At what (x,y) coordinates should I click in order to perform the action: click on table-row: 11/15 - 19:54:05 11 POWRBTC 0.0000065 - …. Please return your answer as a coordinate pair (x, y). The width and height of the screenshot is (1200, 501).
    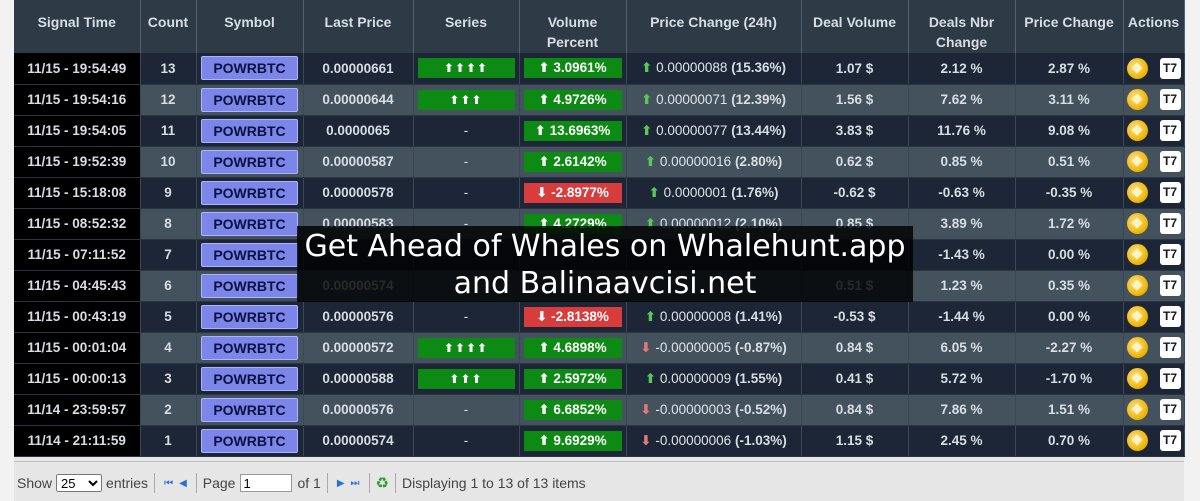
    Looking at the image, I should click on (599, 131).